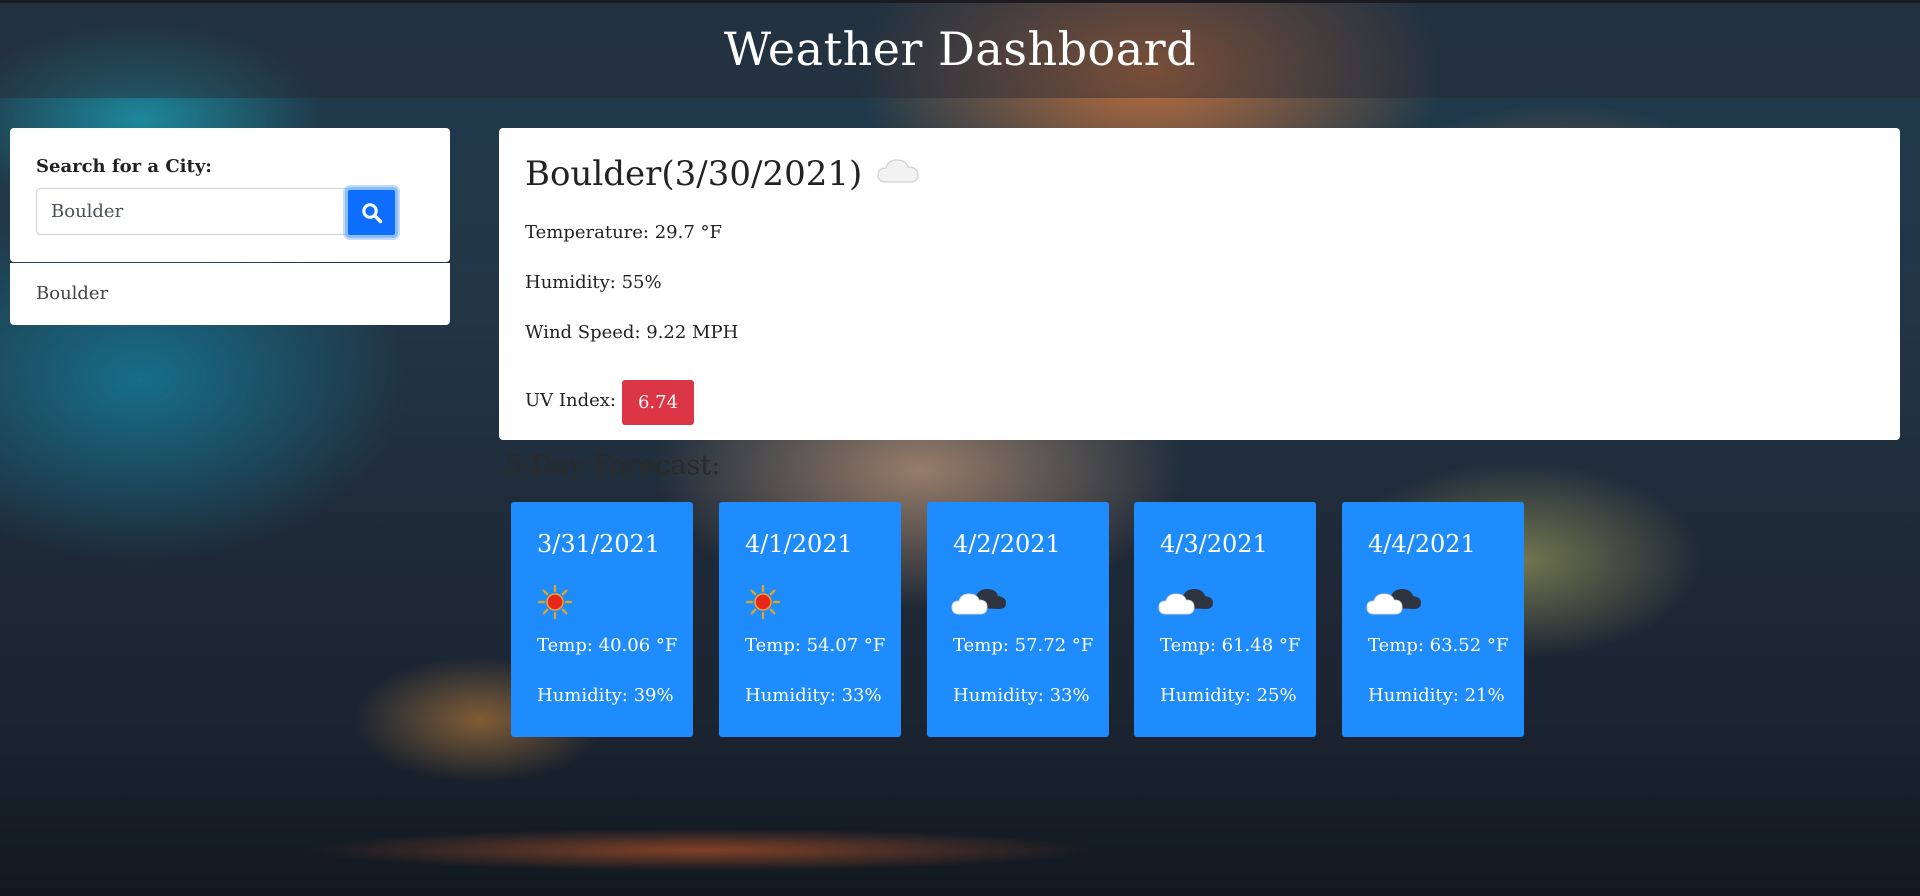 Image resolution: width=1920 pixels, height=896 pixels. I want to click on forecast-card: 4/2/2021 Temp: 57.72 °F Humidity: 33%, so click(1018, 619).